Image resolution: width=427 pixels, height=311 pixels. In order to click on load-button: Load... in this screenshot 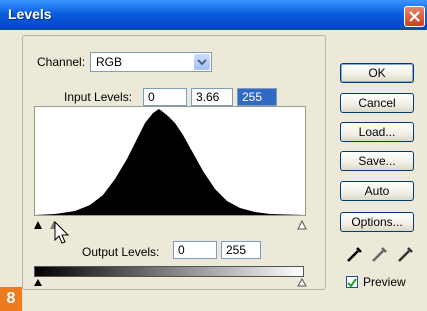, I will do `click(377, 132)`.